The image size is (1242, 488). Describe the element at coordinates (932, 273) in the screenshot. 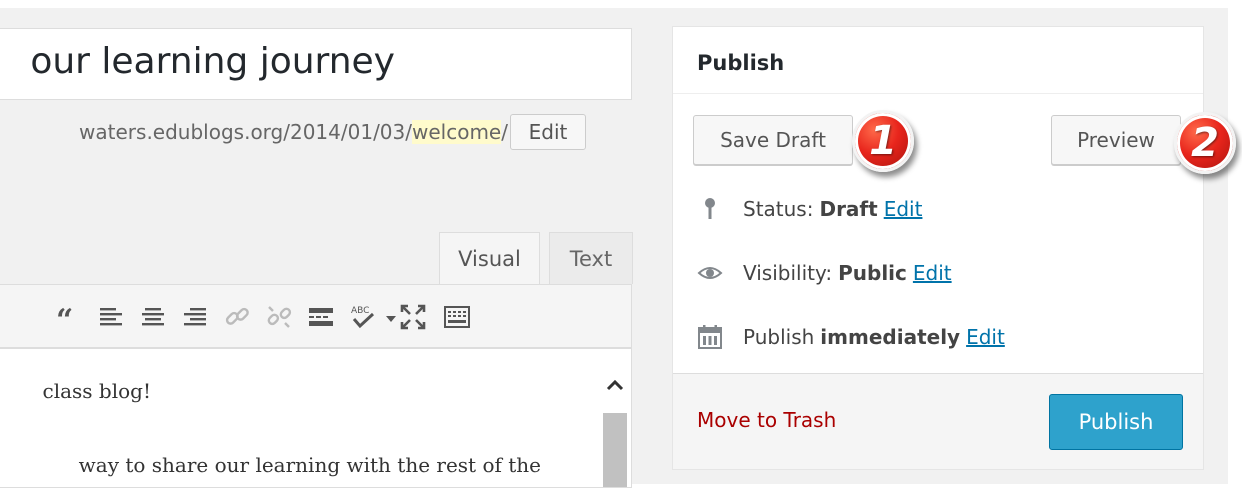

I see `visibility-edit-link: Edit` at that location.